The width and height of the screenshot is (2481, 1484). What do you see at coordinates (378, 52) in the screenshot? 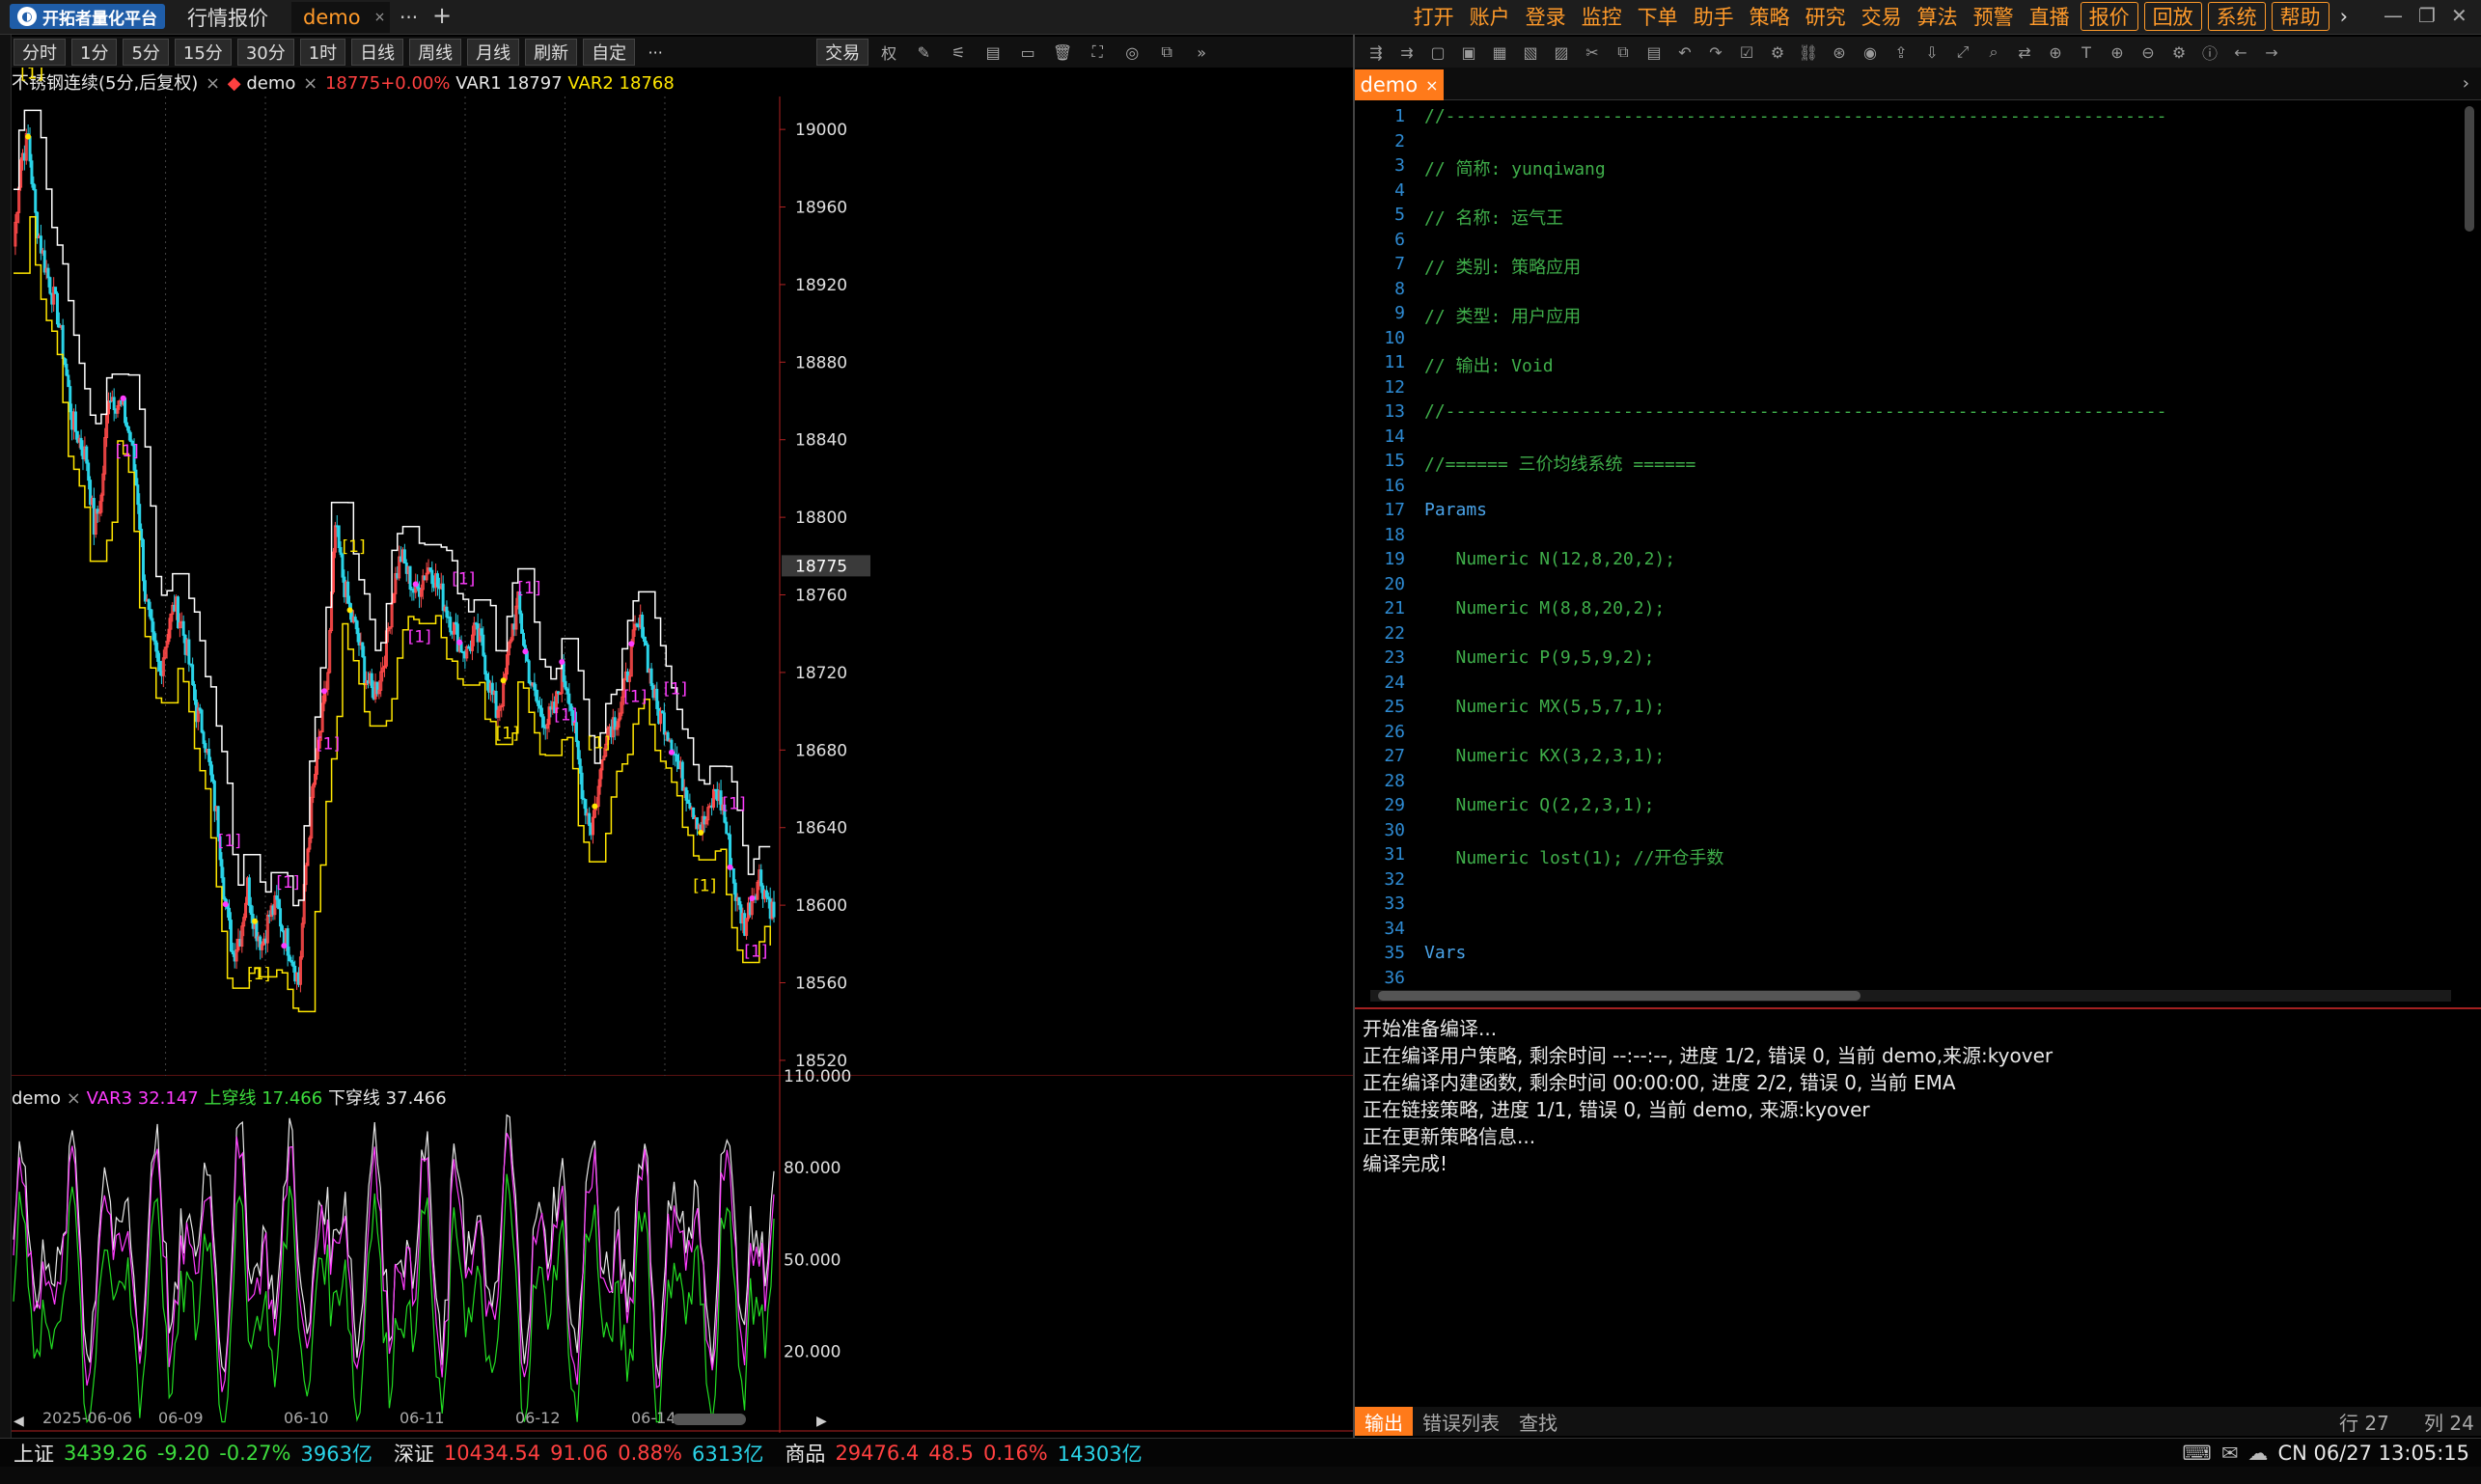
I see `tf-day: 日线` at bounding box center [378, 52].